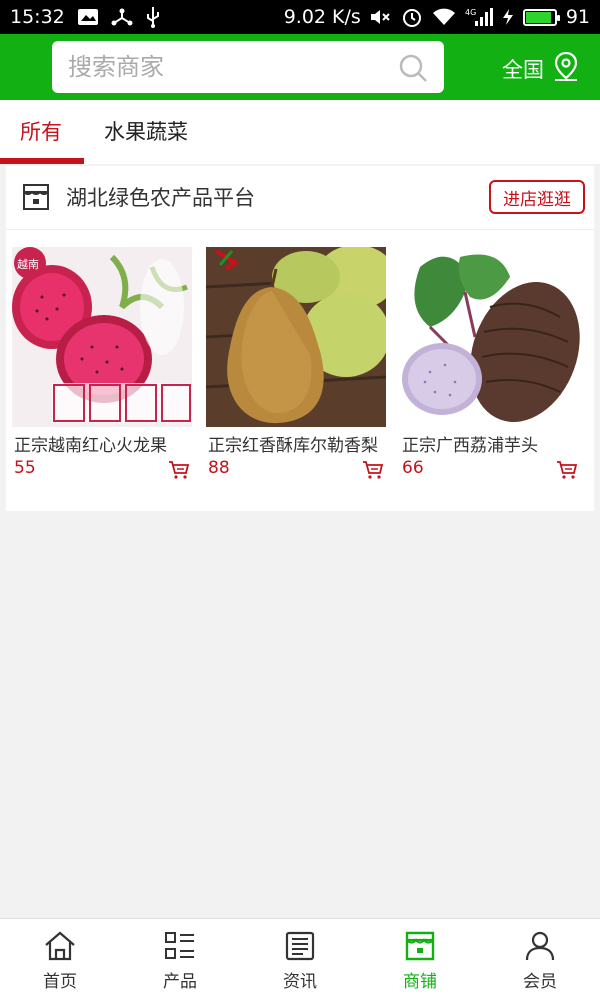  What do you see at coordinates (37, 17) in the screenshot?
I see `status-time: 15:32` at bounding box center [37, 17].